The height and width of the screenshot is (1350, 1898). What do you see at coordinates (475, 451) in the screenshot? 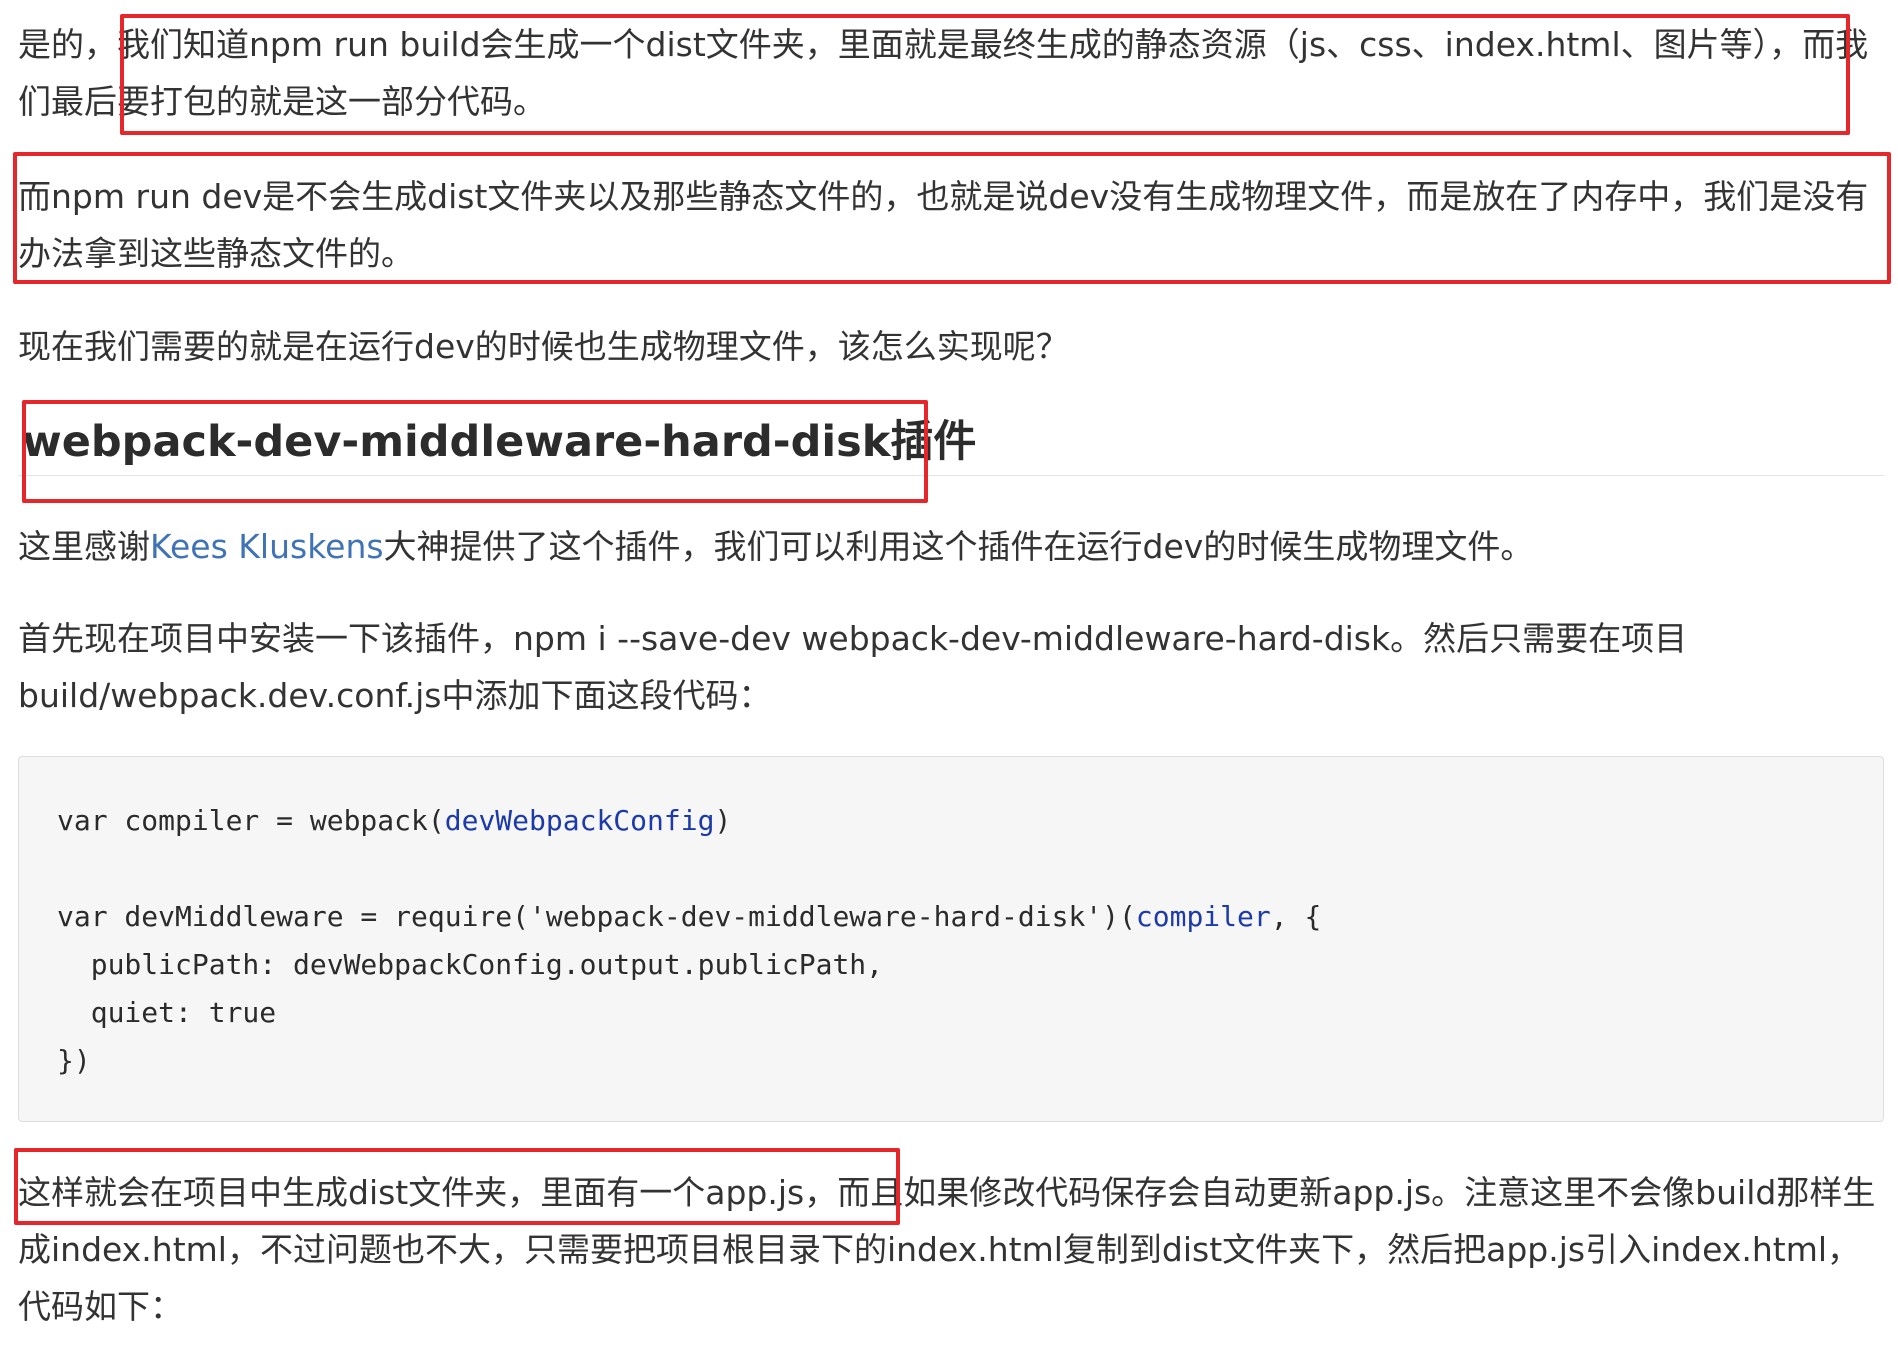
I see `highlight-box-heading` at bounding box center [475, 451].